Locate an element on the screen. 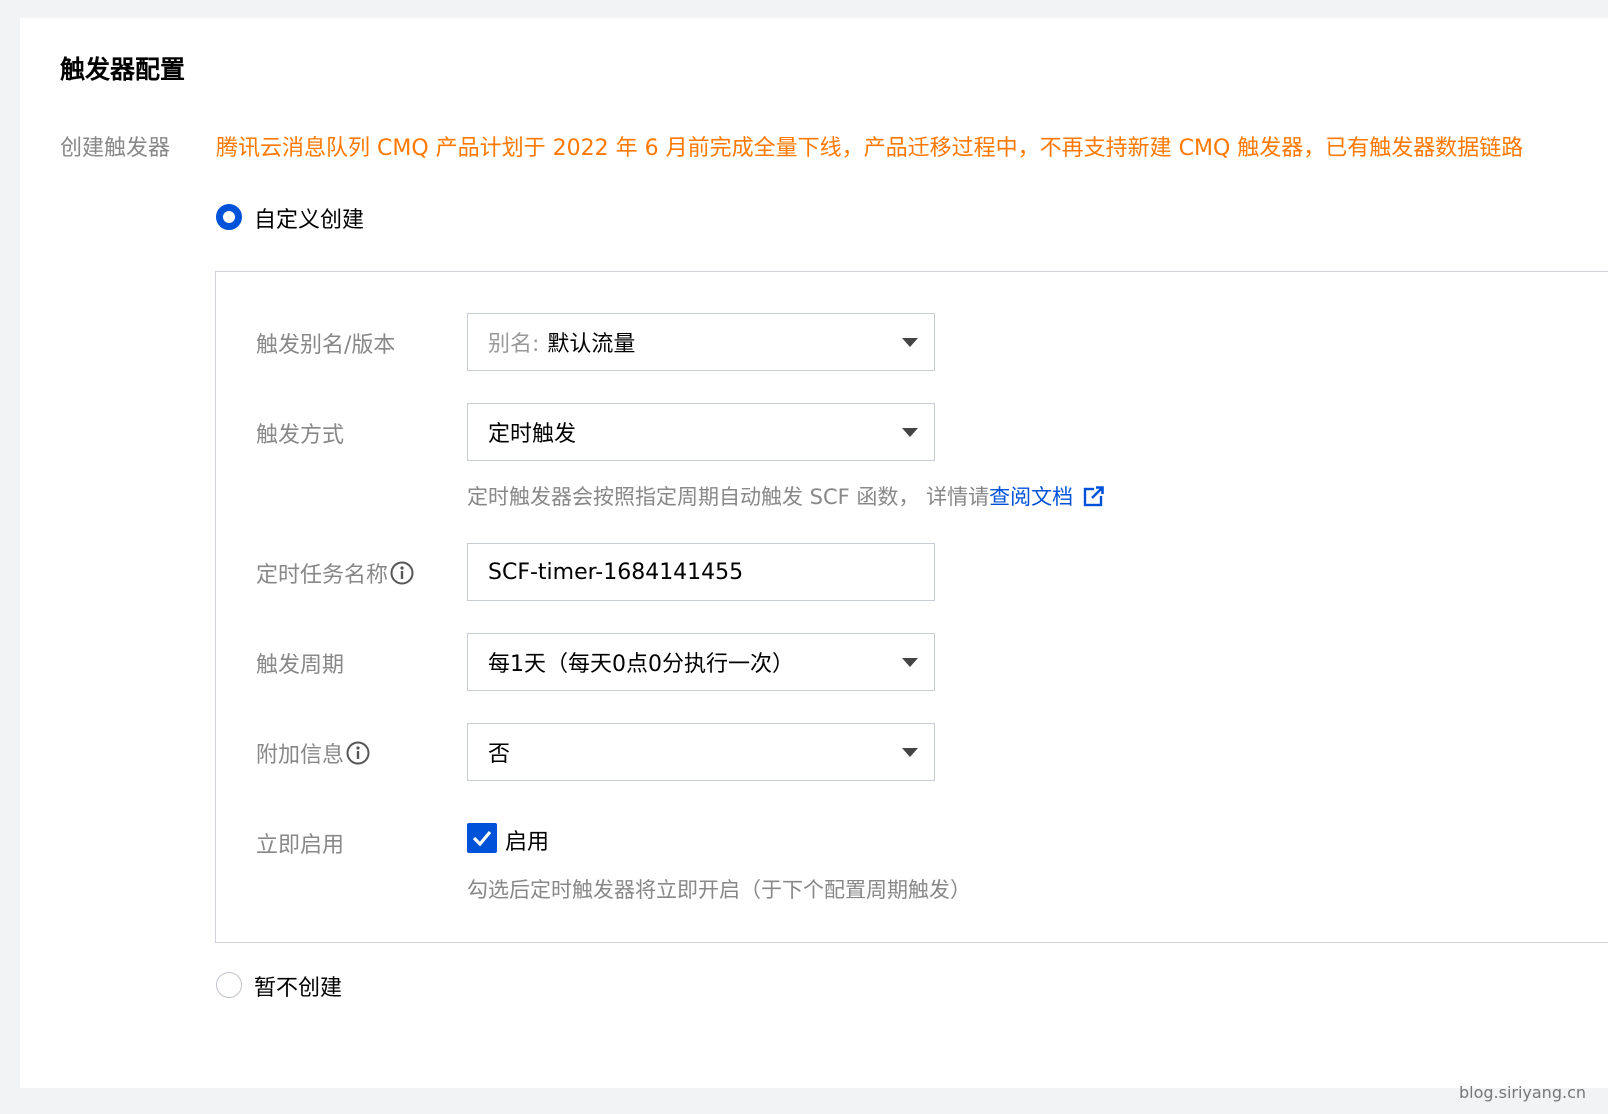 This screenshot has height=1114, width=1608. task-name-input: SCF-timer-1684141455 is located at coordinates (701, 572).